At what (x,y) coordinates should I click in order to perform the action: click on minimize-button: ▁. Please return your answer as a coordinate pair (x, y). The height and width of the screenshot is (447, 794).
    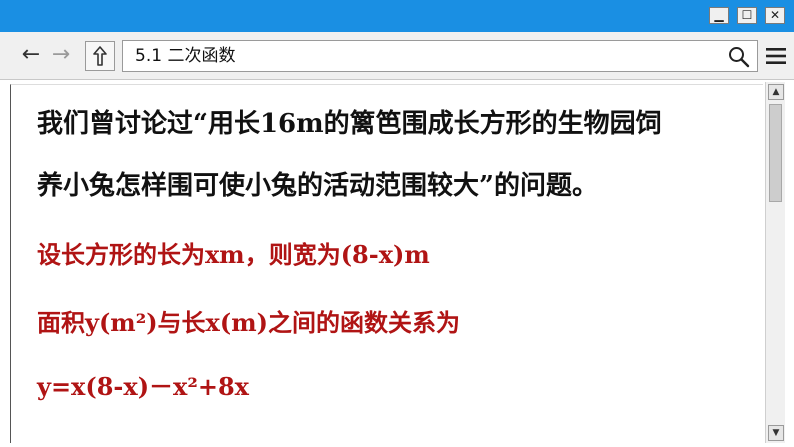
    Looking at the image, I should click on (719, 15).